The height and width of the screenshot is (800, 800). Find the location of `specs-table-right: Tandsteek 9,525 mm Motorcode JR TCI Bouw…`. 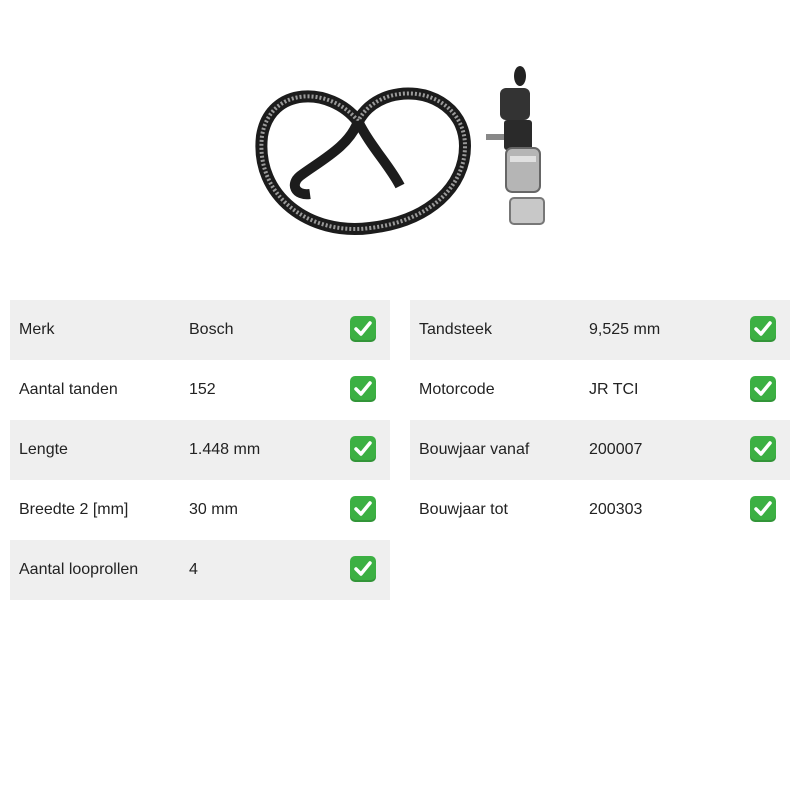

specs-table-right: Tandsteek 9,525 mm Motorcode JR TCI Bouw… is located at coordinates (600, 420).